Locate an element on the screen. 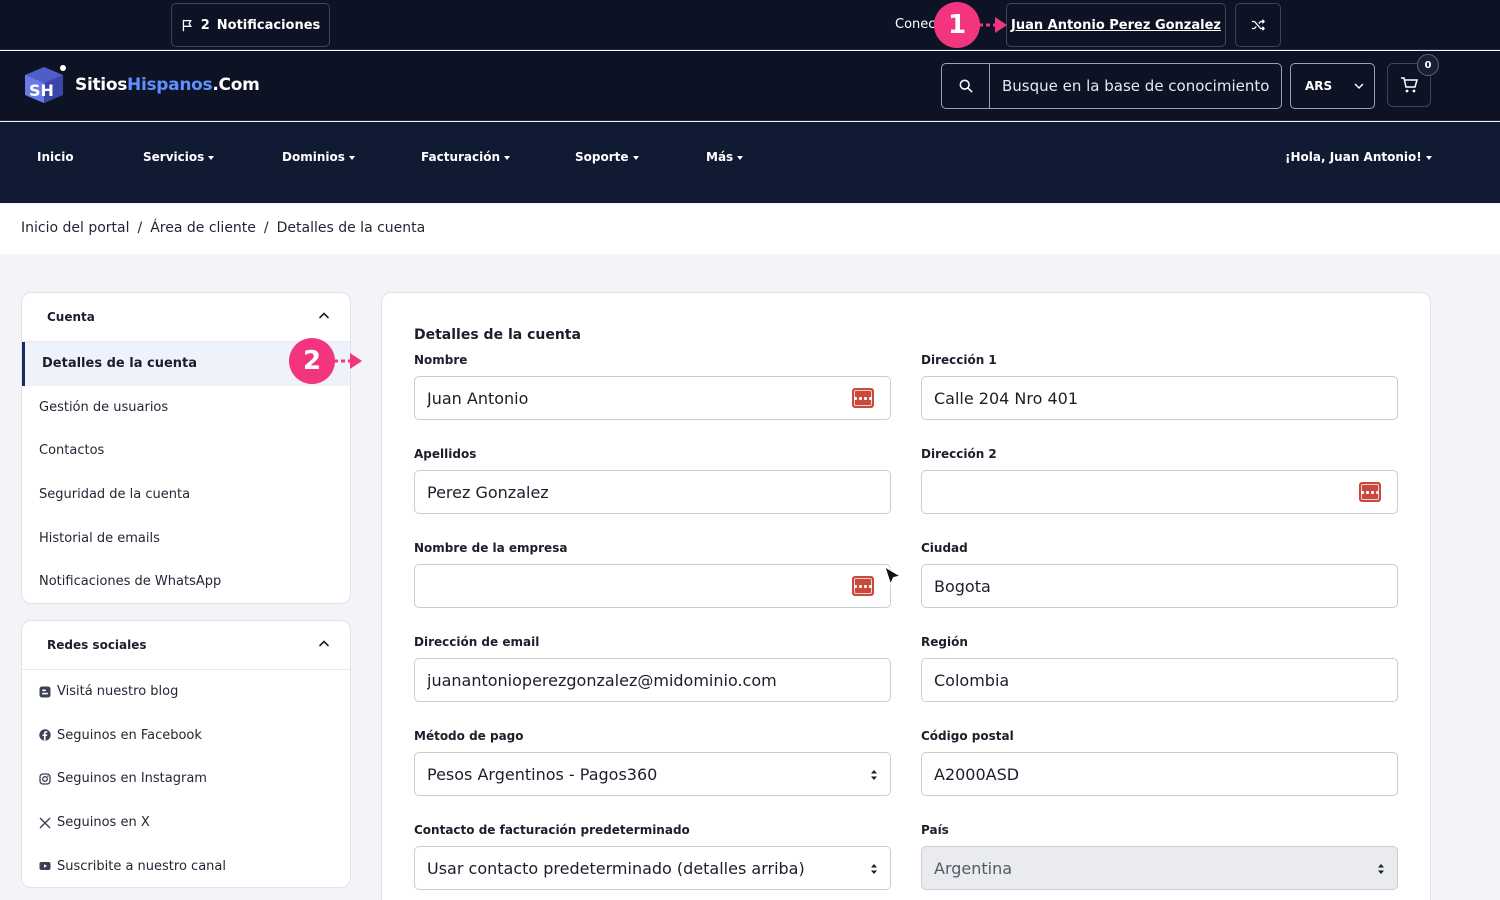 The image size is (1500, 900). nav-item-facturacion: Facturación is located at coordinates (466, 157).